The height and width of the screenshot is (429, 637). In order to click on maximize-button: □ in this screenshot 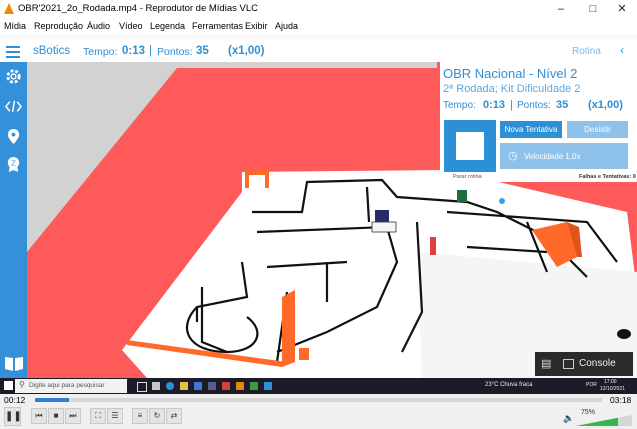, I will do `click(593, 9)`.